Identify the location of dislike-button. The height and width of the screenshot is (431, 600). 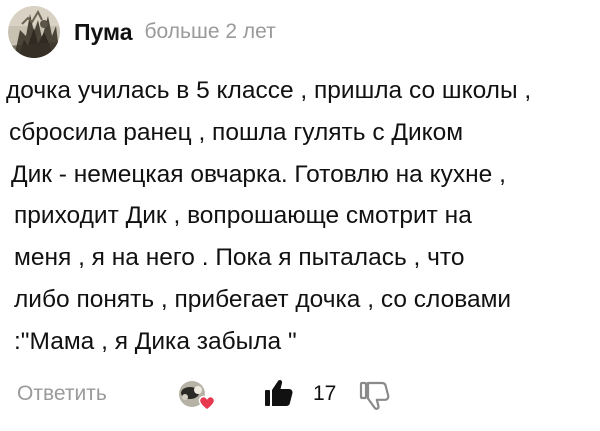
(374, 396).